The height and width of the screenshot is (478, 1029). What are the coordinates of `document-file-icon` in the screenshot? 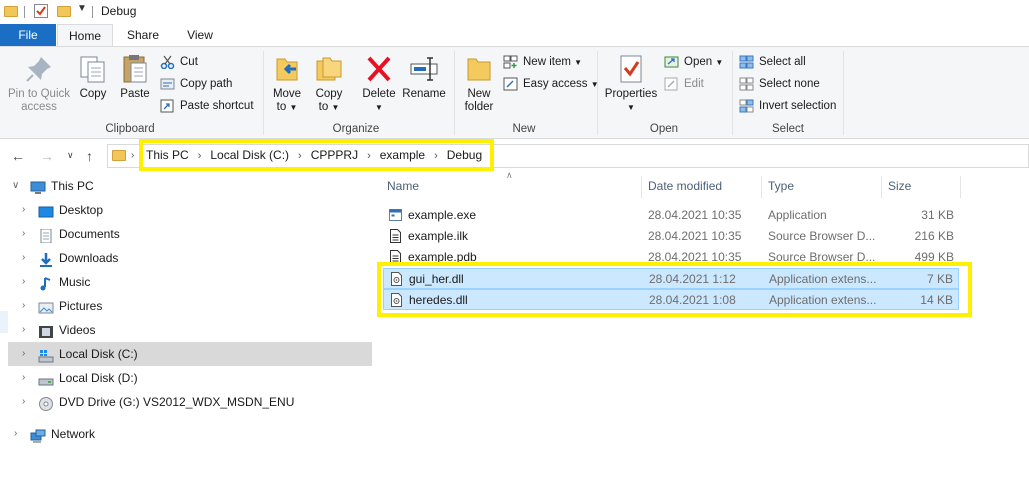 It's located at (395, 236).